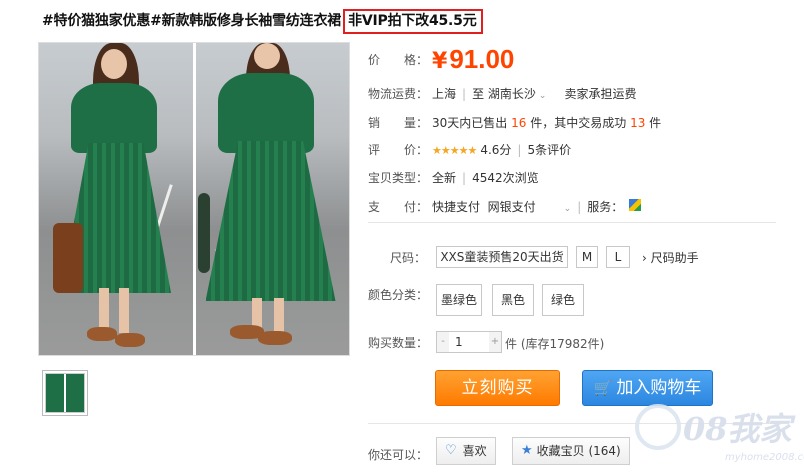 The width and height of the screenshot is (804, 475). What do you see at coordinates (572, 222) in the screenshot?
I see `divider` at bounding box center [572, 222].